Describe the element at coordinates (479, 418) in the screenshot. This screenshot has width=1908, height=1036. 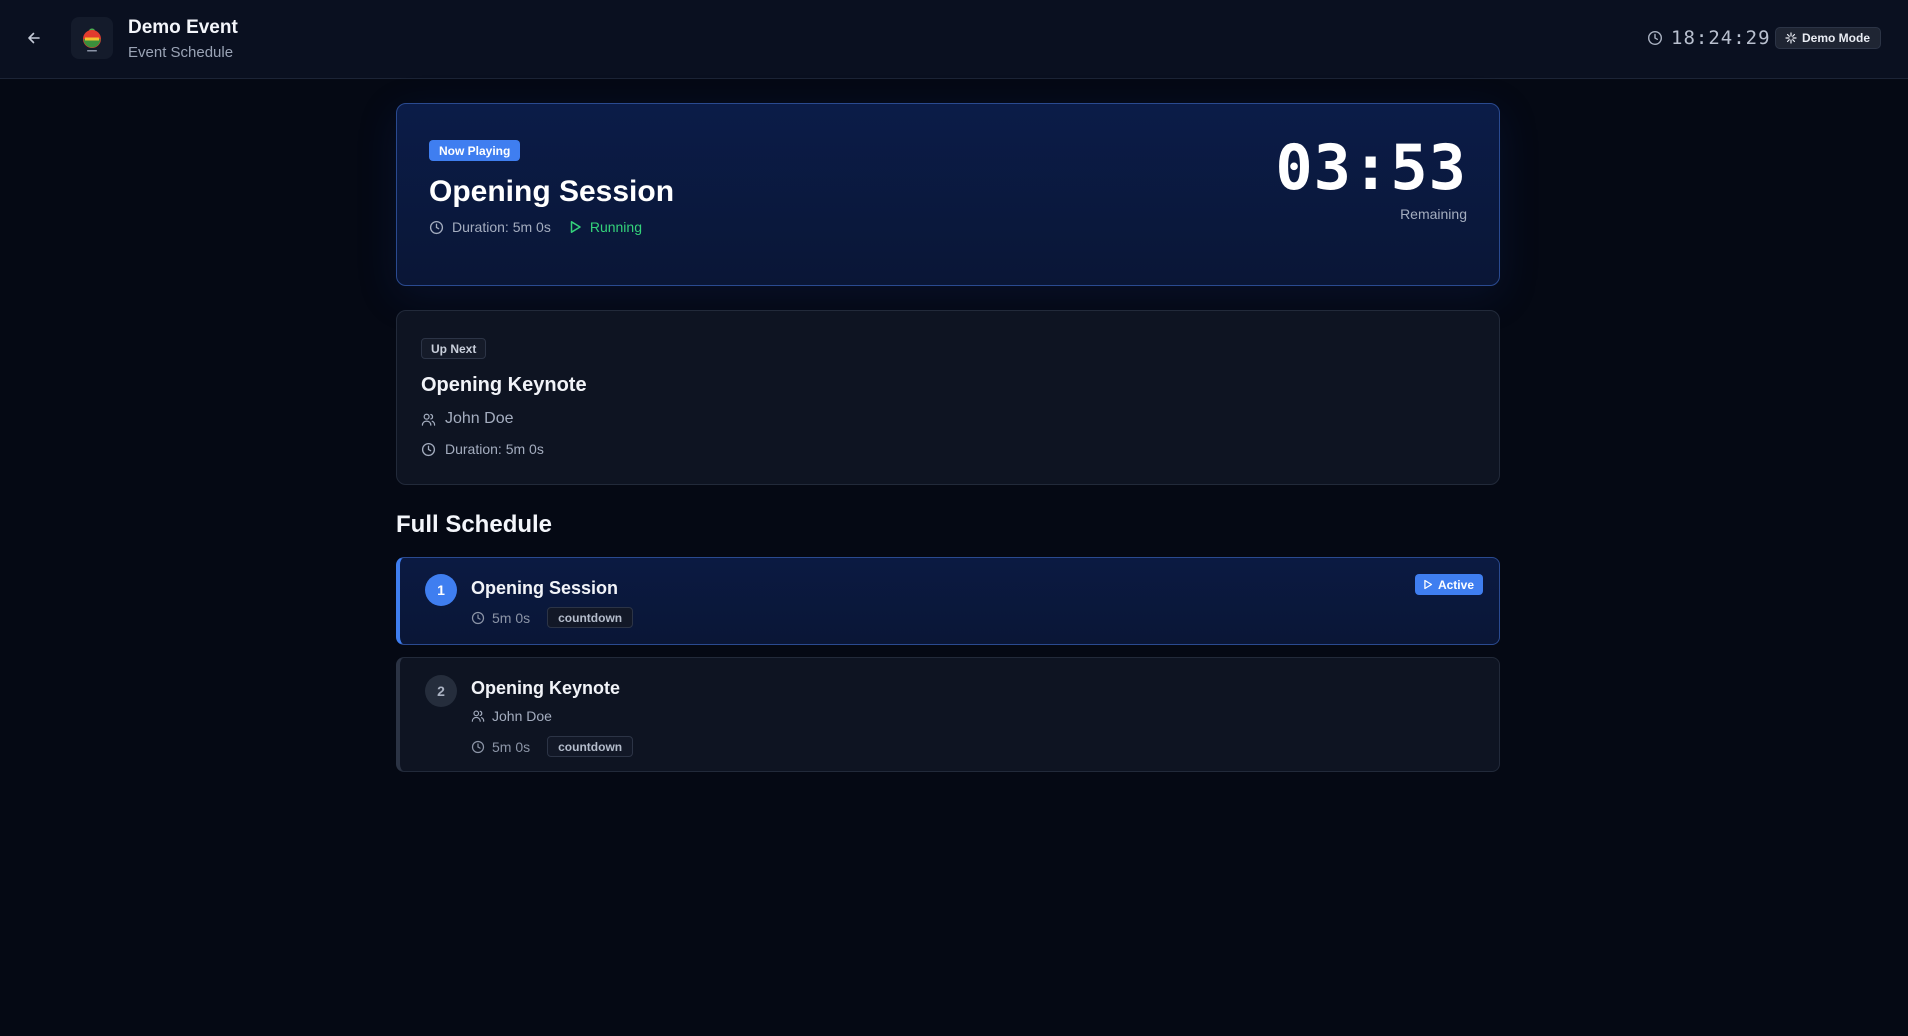
I see `up-next-speaker-name: John Doe` at that location.